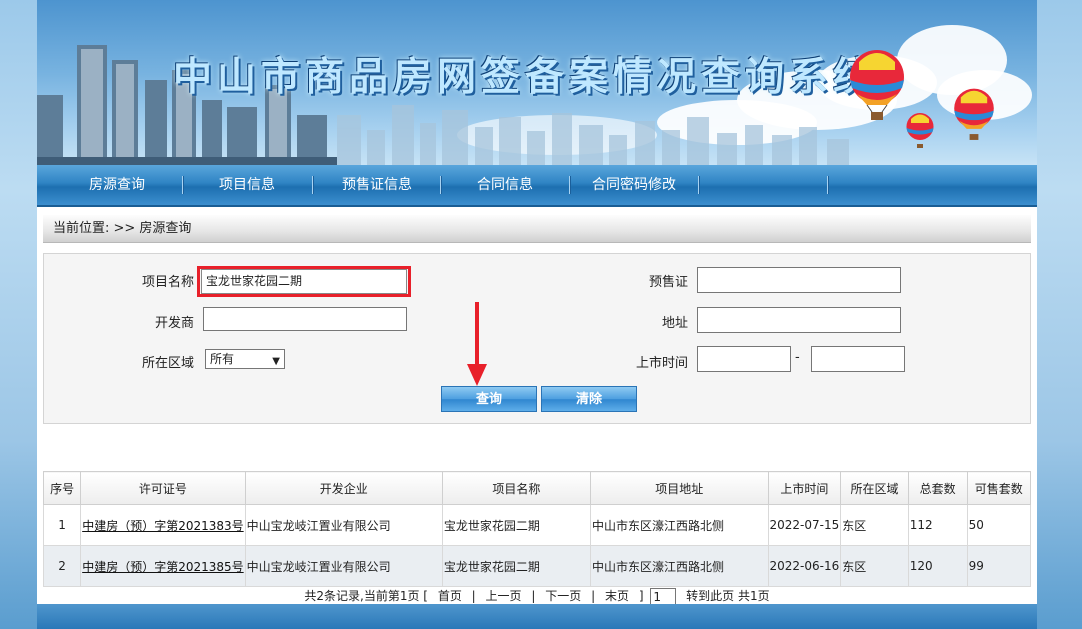 This screenshot has width=1082, height=629. I want to click on col-header-license: 许可证号, so click(163, 488).